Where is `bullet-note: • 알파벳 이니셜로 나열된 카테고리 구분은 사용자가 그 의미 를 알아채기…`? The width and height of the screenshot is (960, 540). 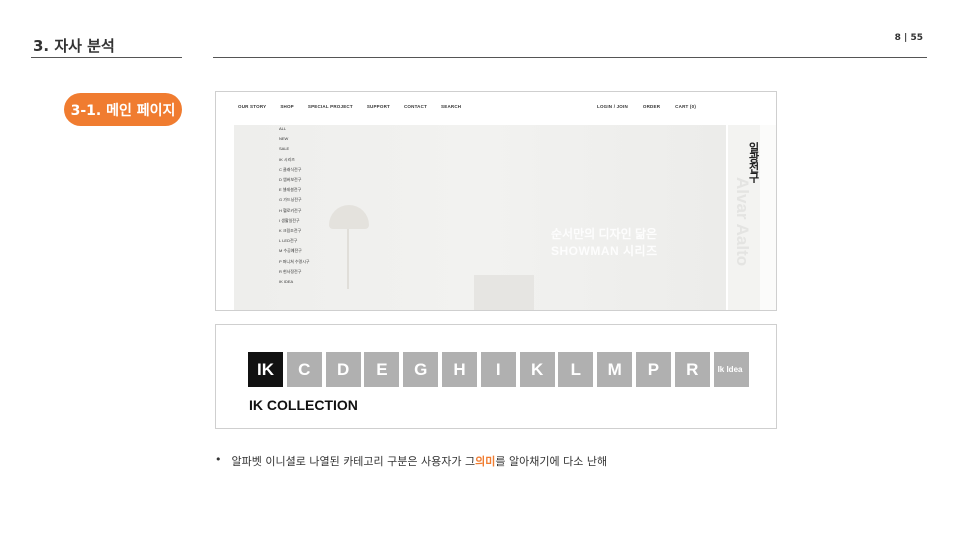 bullet-note: • 알파벳 이니셜로 나열된 카테고리 구분은 사용자가 그 의미 를 알아채기… is located at coordinates (411, 461).